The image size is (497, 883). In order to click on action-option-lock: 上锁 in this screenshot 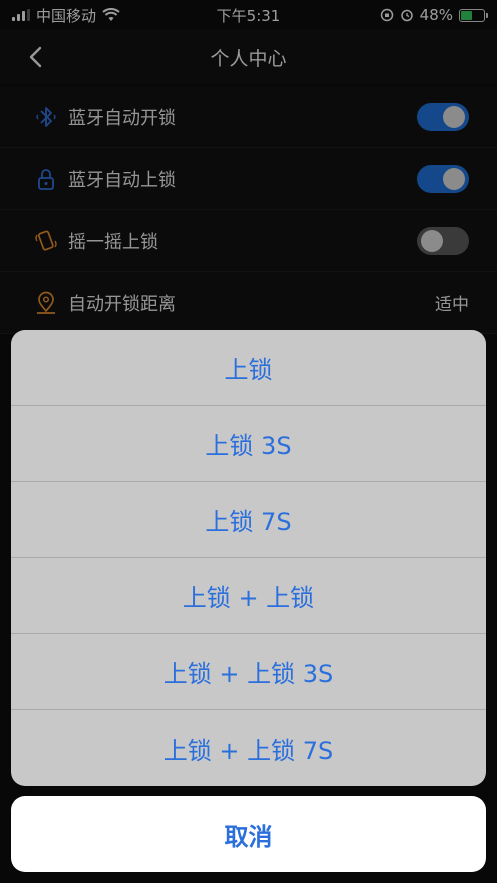, I will do `click(248, 368)`.